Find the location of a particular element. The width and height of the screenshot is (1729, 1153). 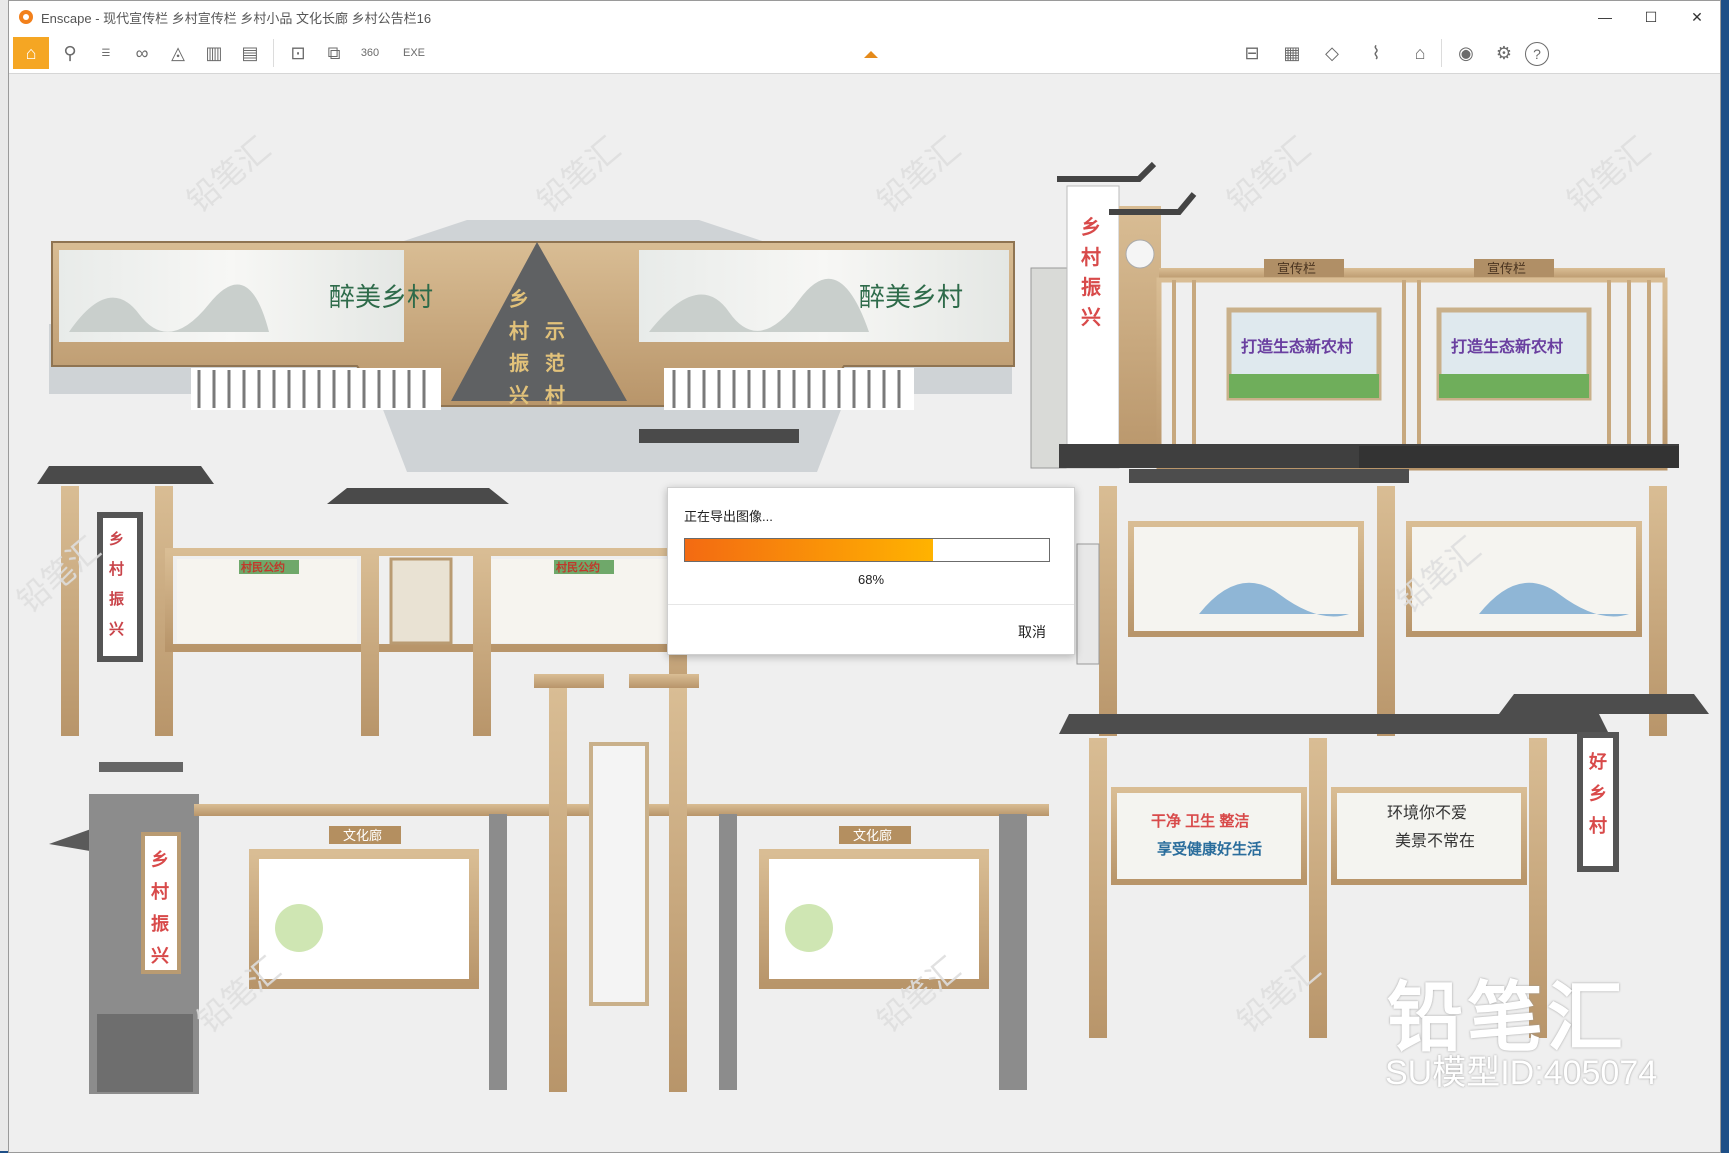

svg-text: 享受健康好生活 is located at coordinates (1209, 849).